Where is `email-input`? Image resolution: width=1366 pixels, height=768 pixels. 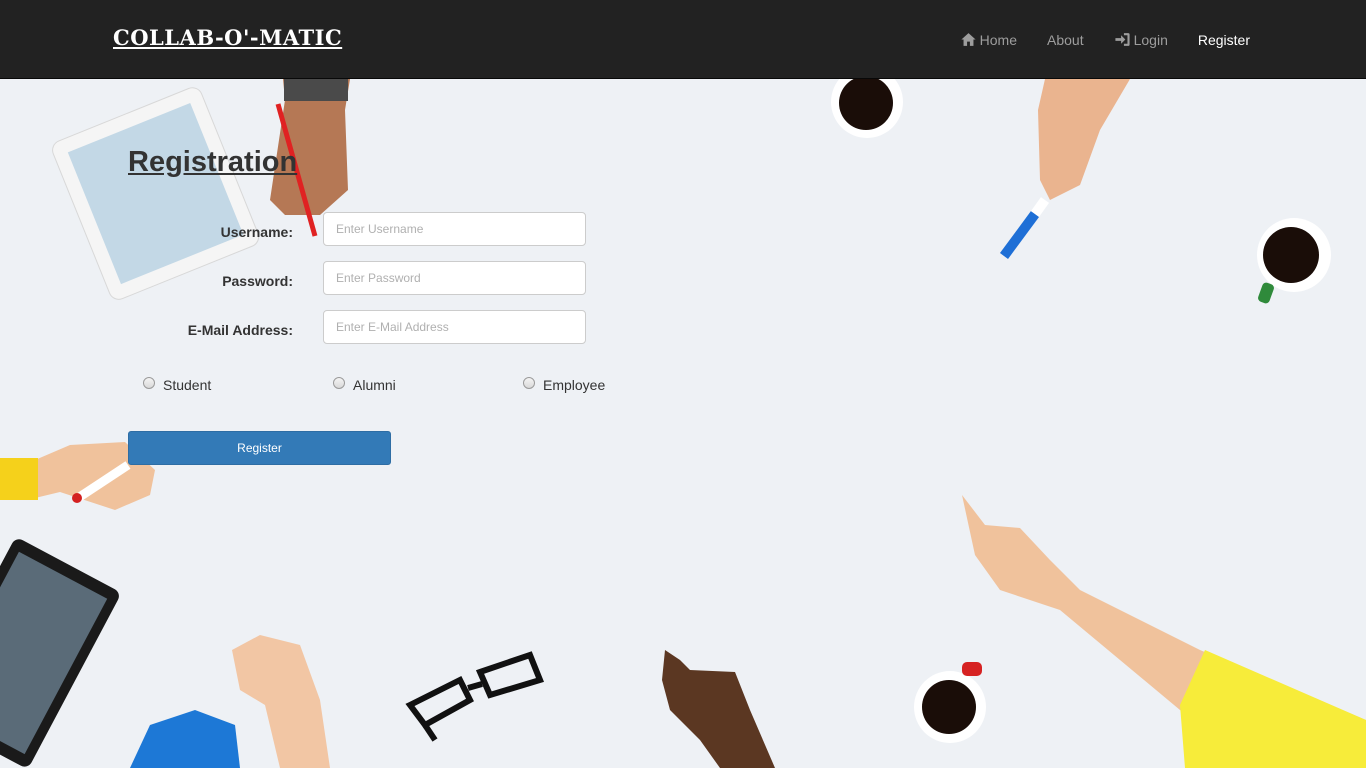
email-input is located at coordinates (454, 327).